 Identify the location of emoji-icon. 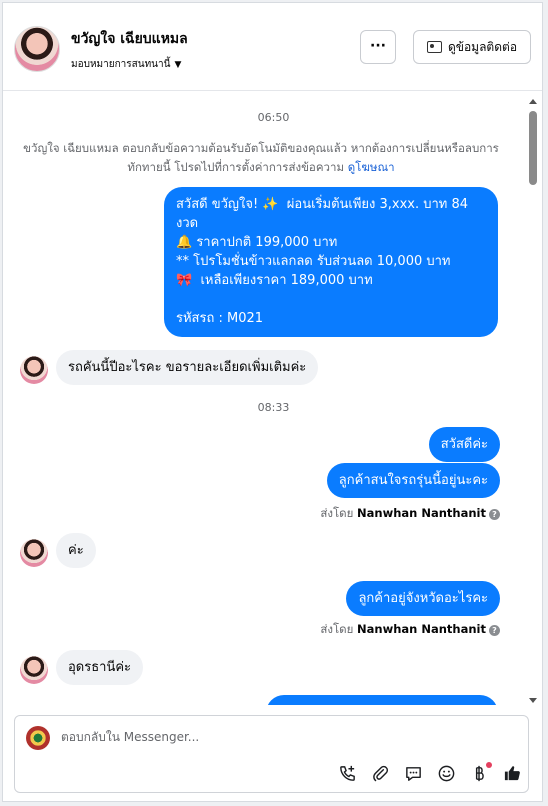
(446, 773).